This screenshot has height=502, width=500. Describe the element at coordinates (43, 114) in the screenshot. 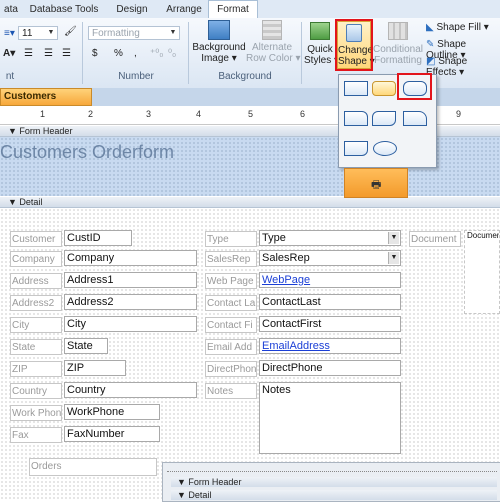

I see `ruler-number: 1` at that location.